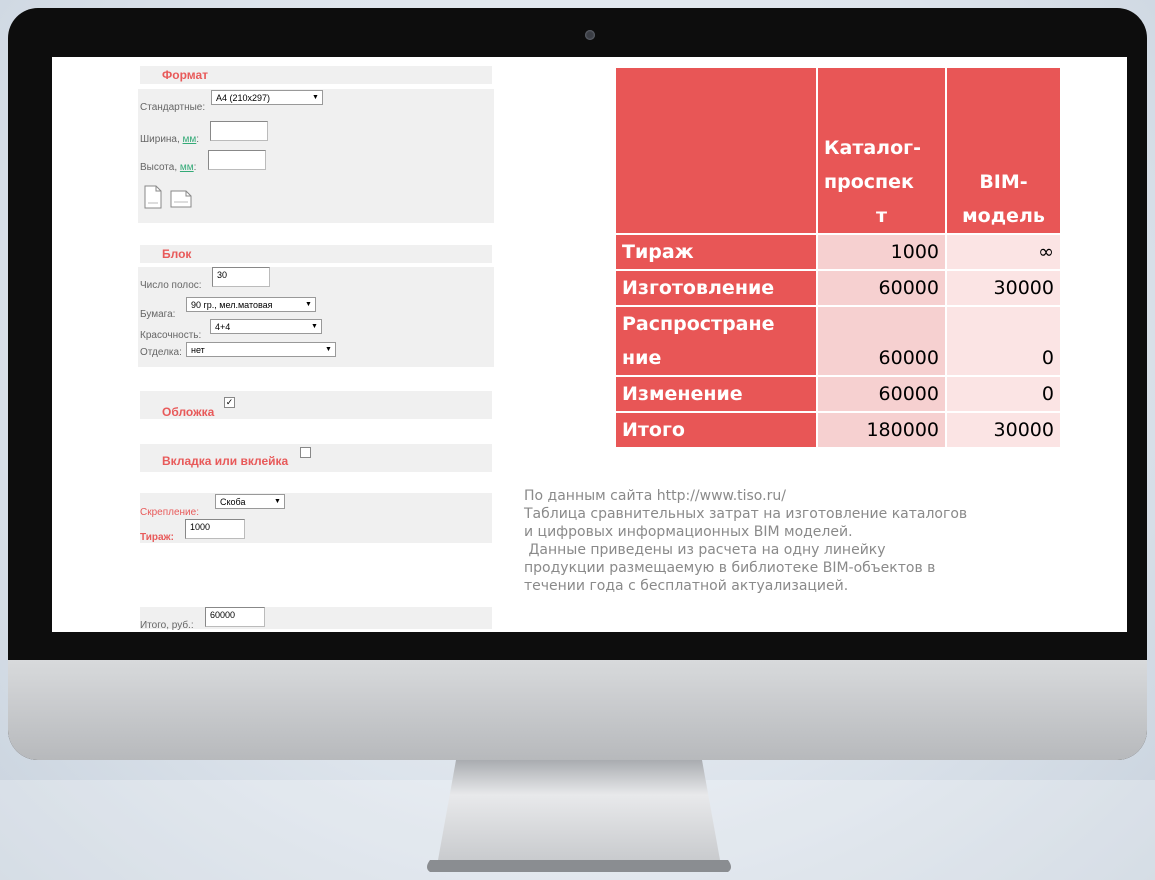 The image size is (1155, 880). I want to click on table-row: Итого 180000 30000, so click(838, 430).